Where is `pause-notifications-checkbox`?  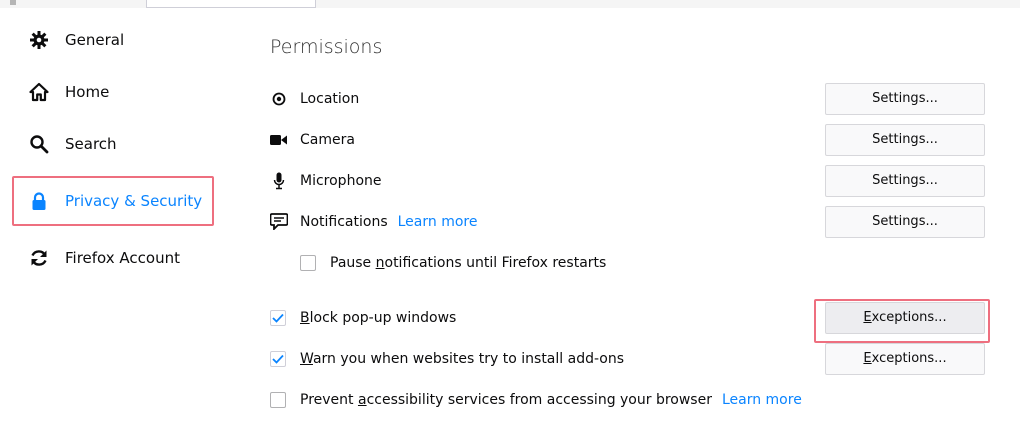 pause-notifications-checkbox is located at coordinates (308, 262).